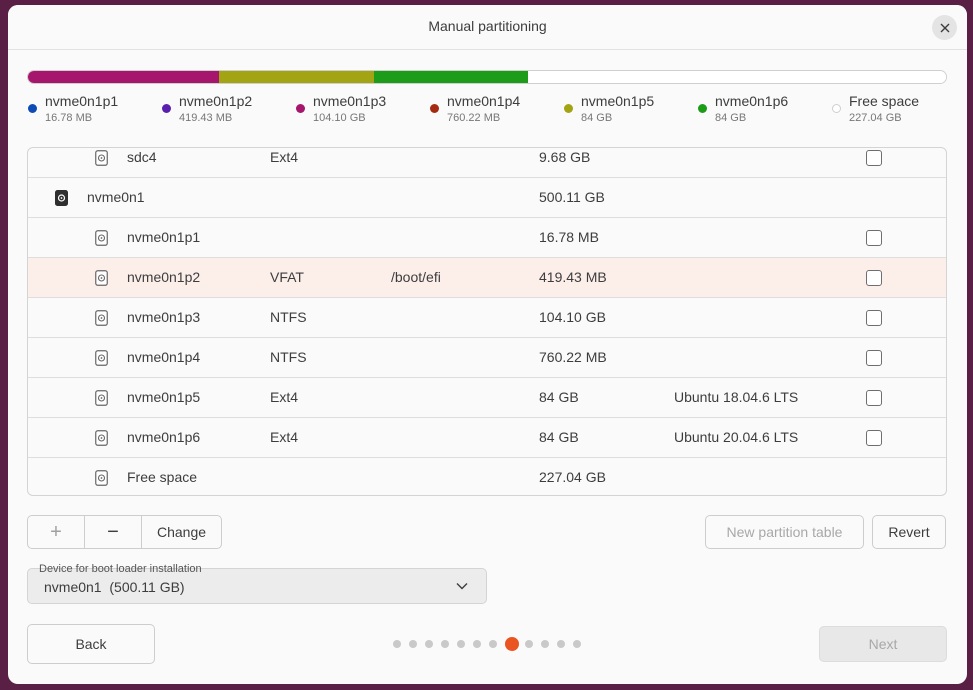 Image resolution: width=973 pixels, height=690 pixels. I want to click on disk-drive-icon, so click(61, 198).